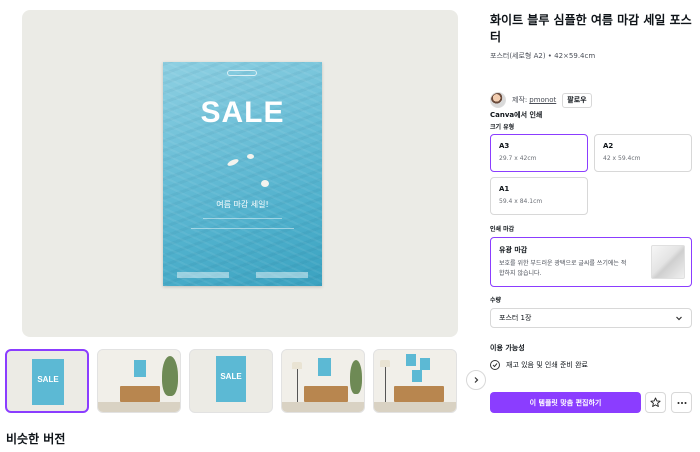  I want to click on more-options-button, so click(681, 402).